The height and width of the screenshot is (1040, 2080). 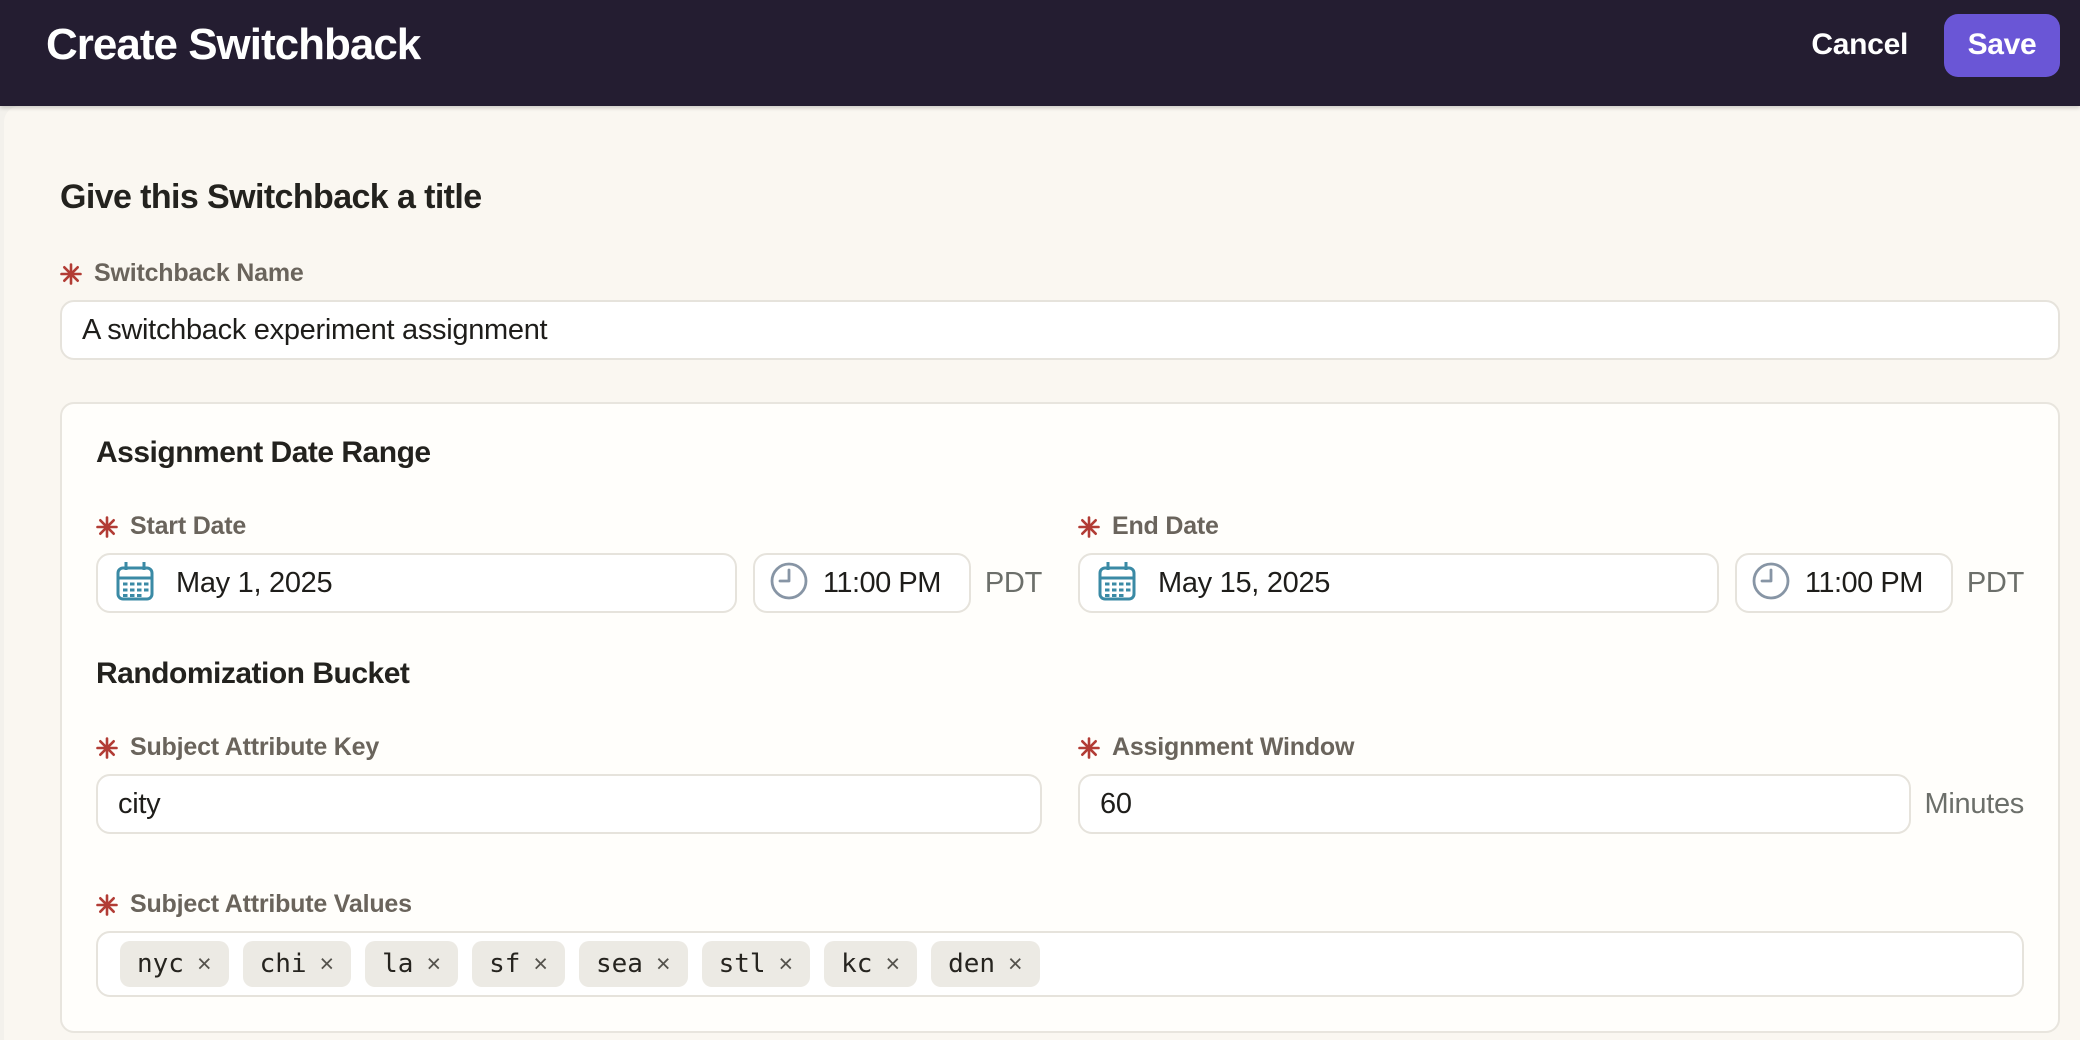 I want to click on end-timezone-label: PDT, so click(x=1995, y=582).